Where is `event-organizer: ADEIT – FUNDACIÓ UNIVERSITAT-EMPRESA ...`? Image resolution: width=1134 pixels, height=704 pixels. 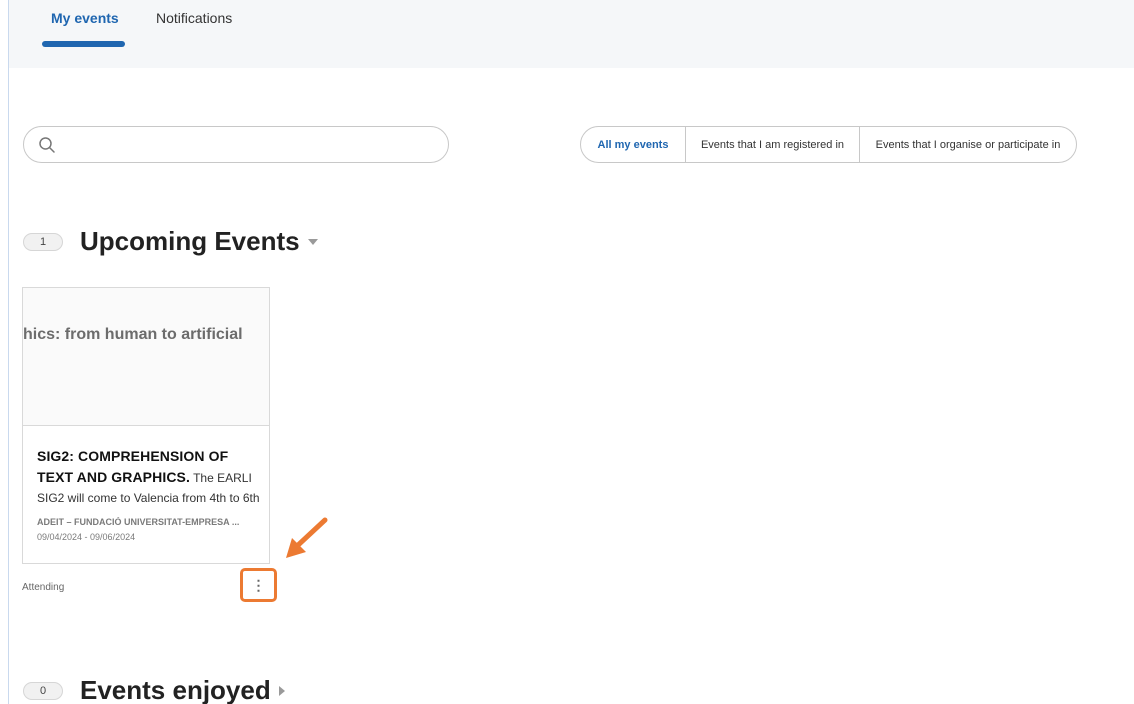 event-organizer: ADEIT – FUNDACIÓ UNIVERSITAT-EMPRESA ... is located at coordinates (138, 522).